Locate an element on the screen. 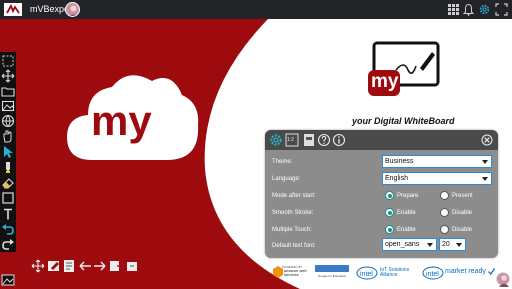 The height and width of the screenshot is (289, 512). folder-icon is located at coordinates (8, 91).